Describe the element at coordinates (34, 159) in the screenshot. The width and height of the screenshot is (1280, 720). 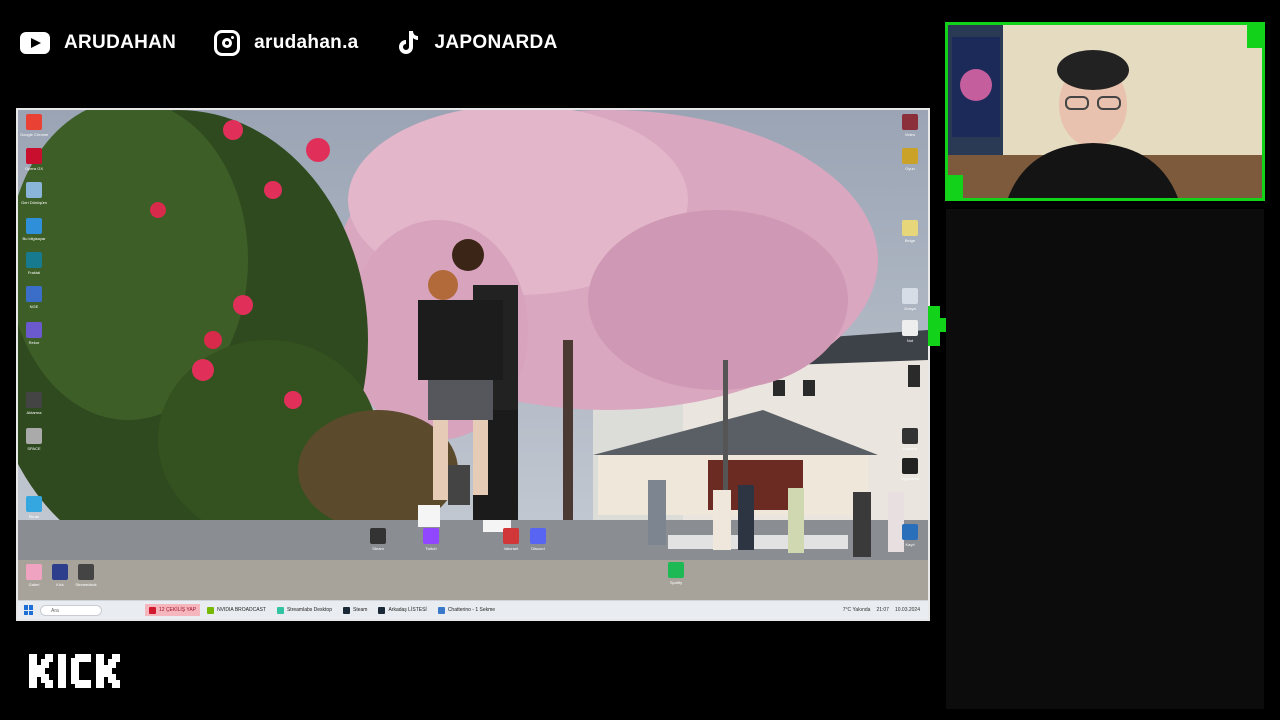
I see `desktop-icon-left-1: Opera GX` at that location.